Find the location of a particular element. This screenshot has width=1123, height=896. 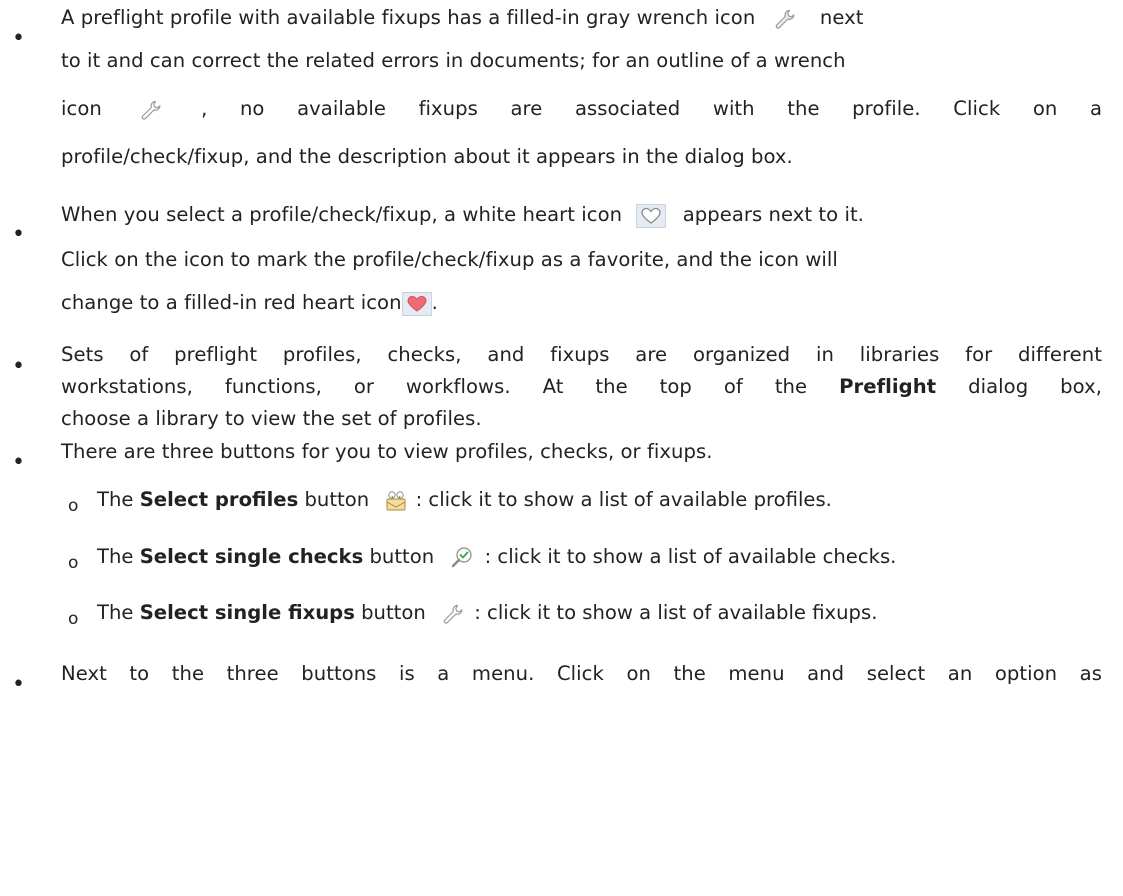

wrench-filled-icon is located at coordinates (785, 19).